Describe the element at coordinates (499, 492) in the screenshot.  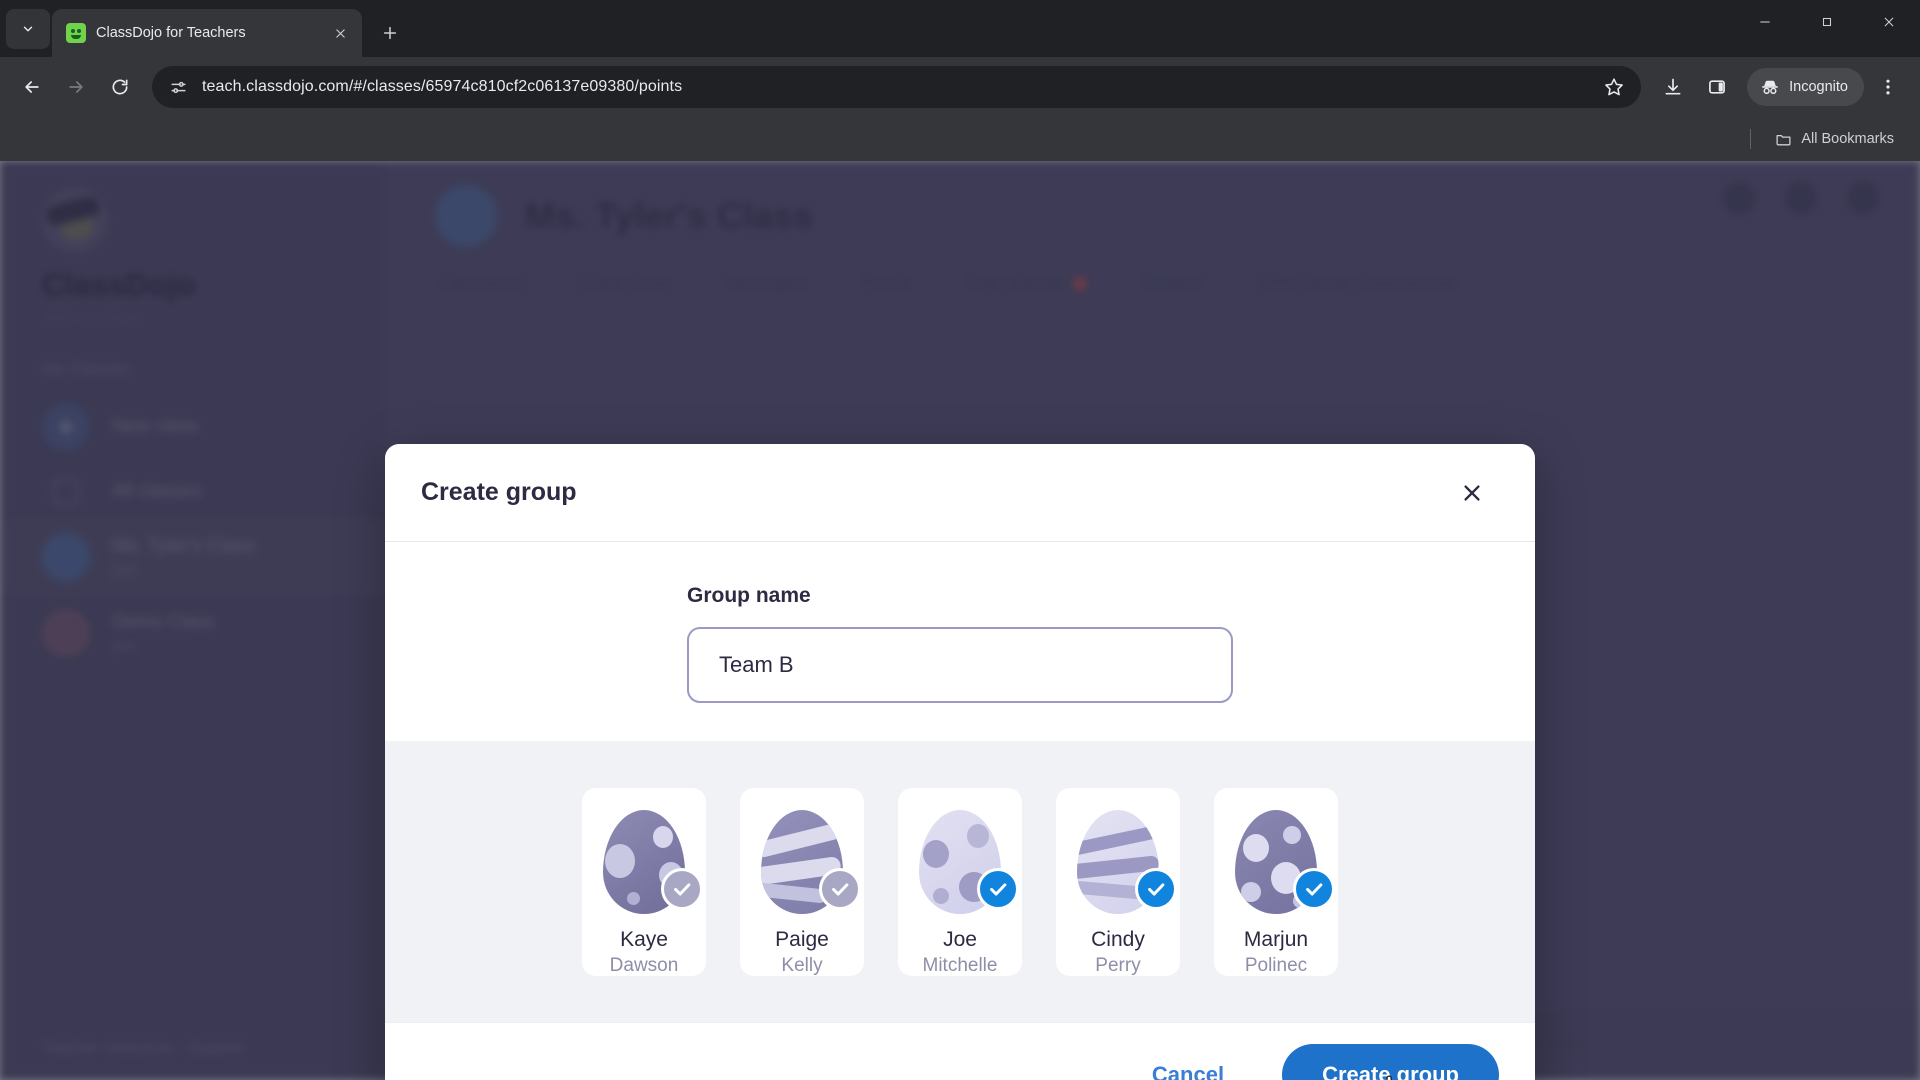
I see `dialog-title: Create group` at that location.